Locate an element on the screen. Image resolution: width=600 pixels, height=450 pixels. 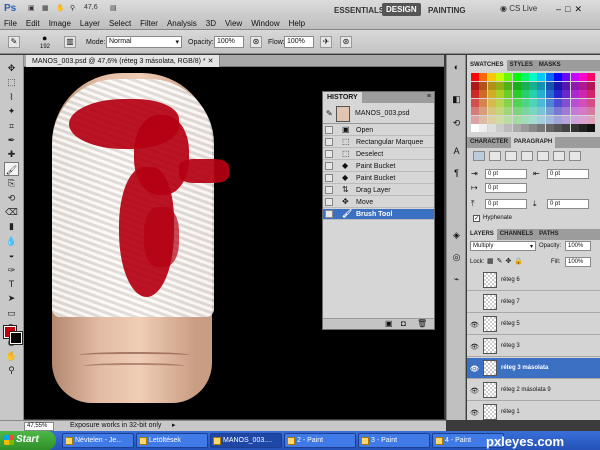
lock-position-icon: ✥ is located at coordinates (509, 261).